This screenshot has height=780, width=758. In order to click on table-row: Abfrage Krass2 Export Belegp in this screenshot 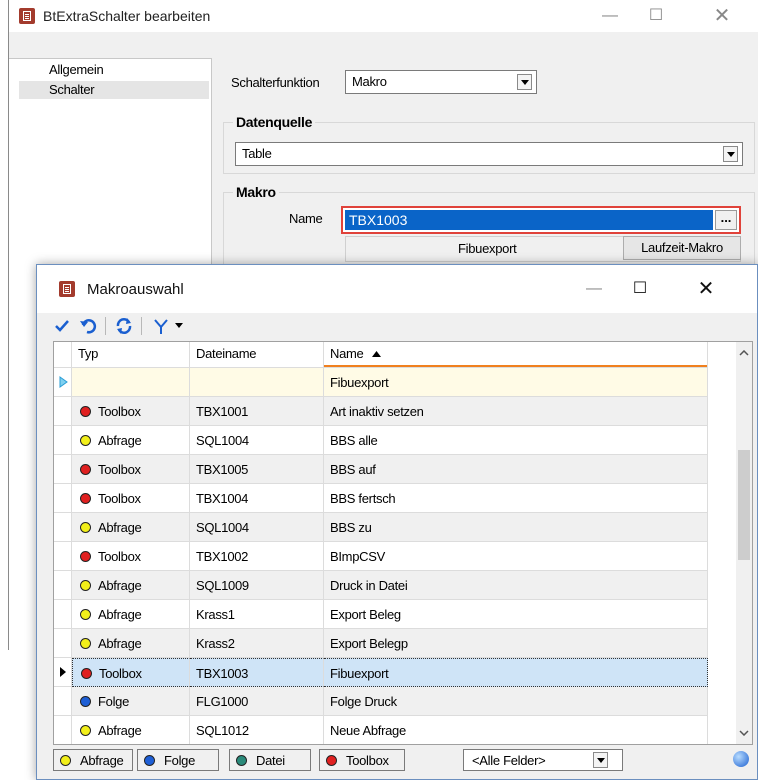, I will do `click(396, 643)`.